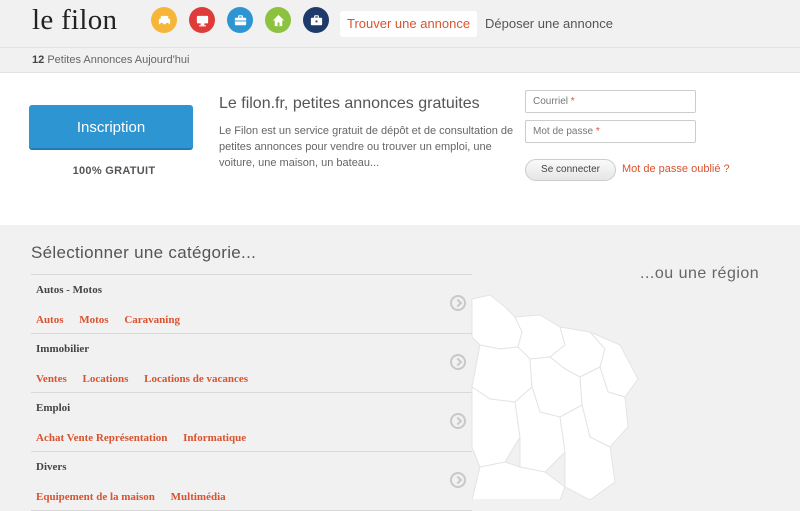 This screenshot has height=511, width=800. What do you see at coordinates (610, 101) in the screenshot?
I see `email-field: Courriel *` at bounding box center [610, 101].